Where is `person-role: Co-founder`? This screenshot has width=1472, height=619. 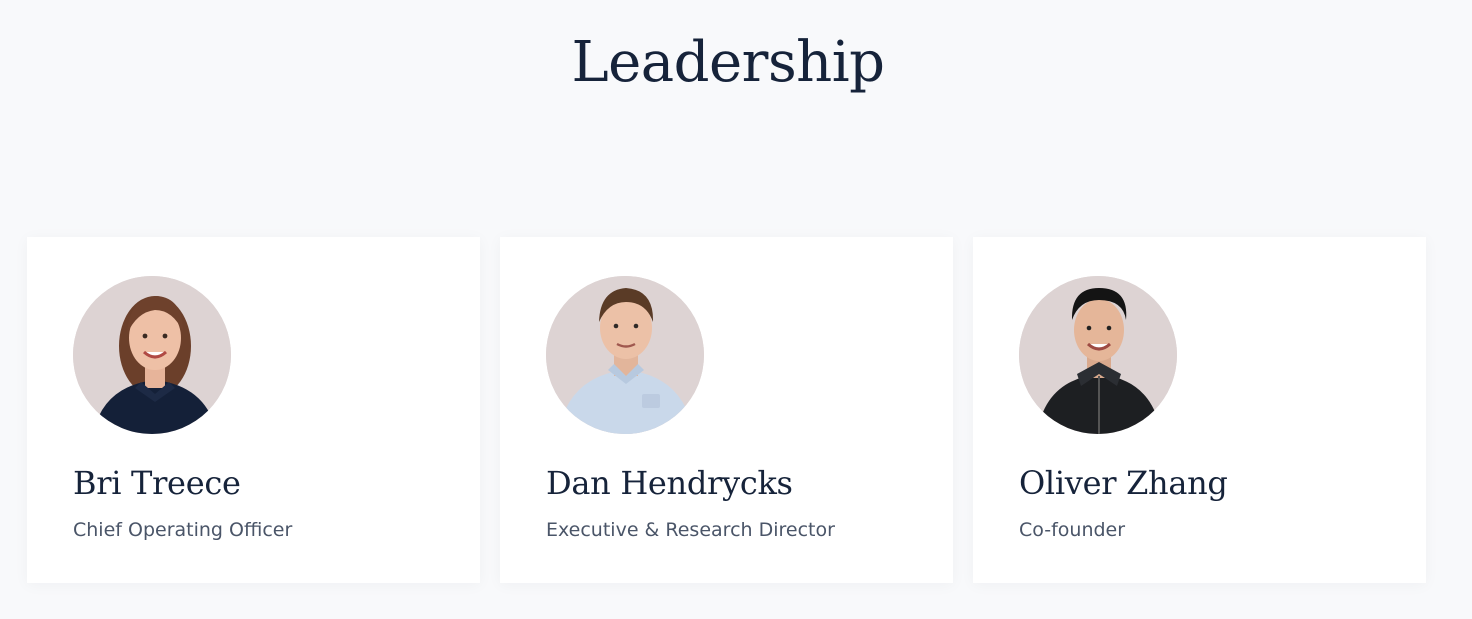
person-role: Co-founder is located at coordinates (1072, 530).